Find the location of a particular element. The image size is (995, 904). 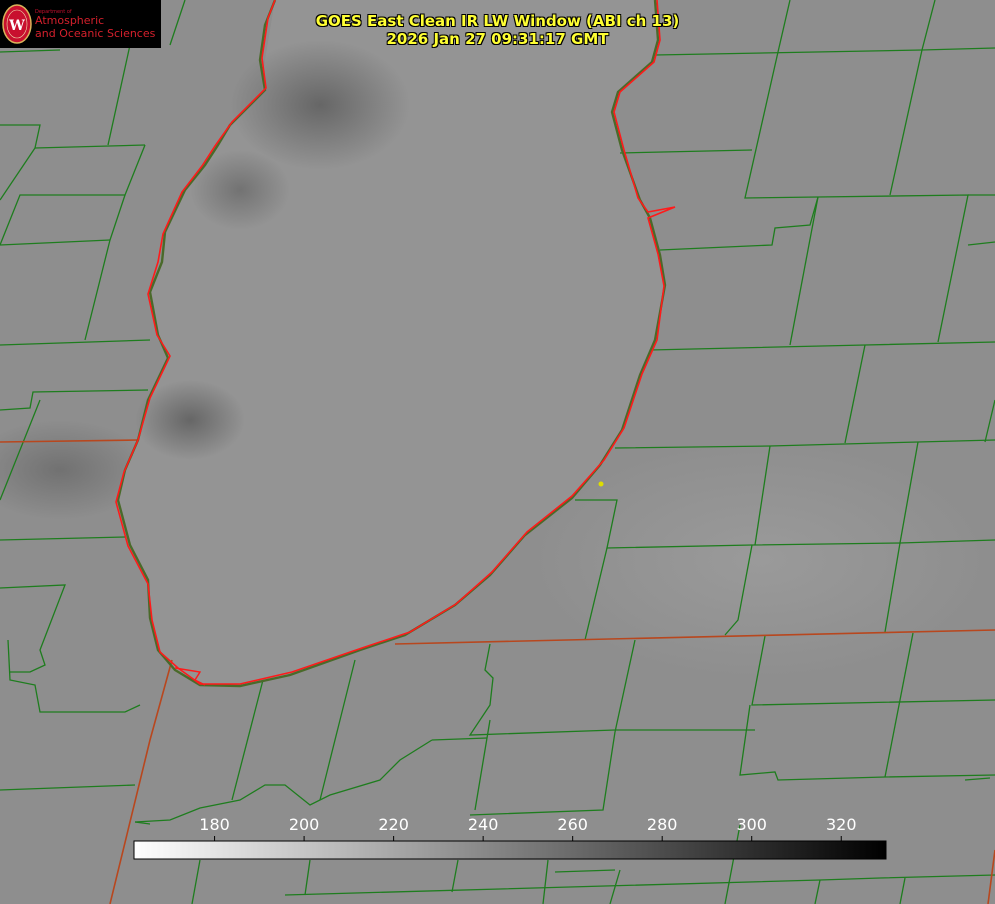

colorbar-tick-label: 220 is located at coordinates (393, 824).